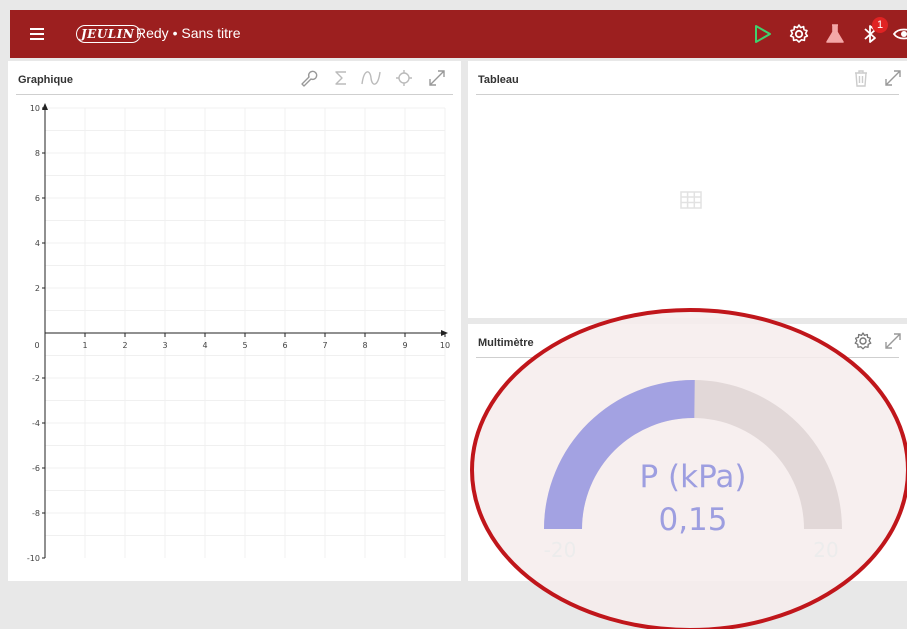 The height and width of the screenshot is (629, 907). What do you see at coordinates (899, 34) in the screenshot?
I see `eye-icon` at bounding box center [899, 34].